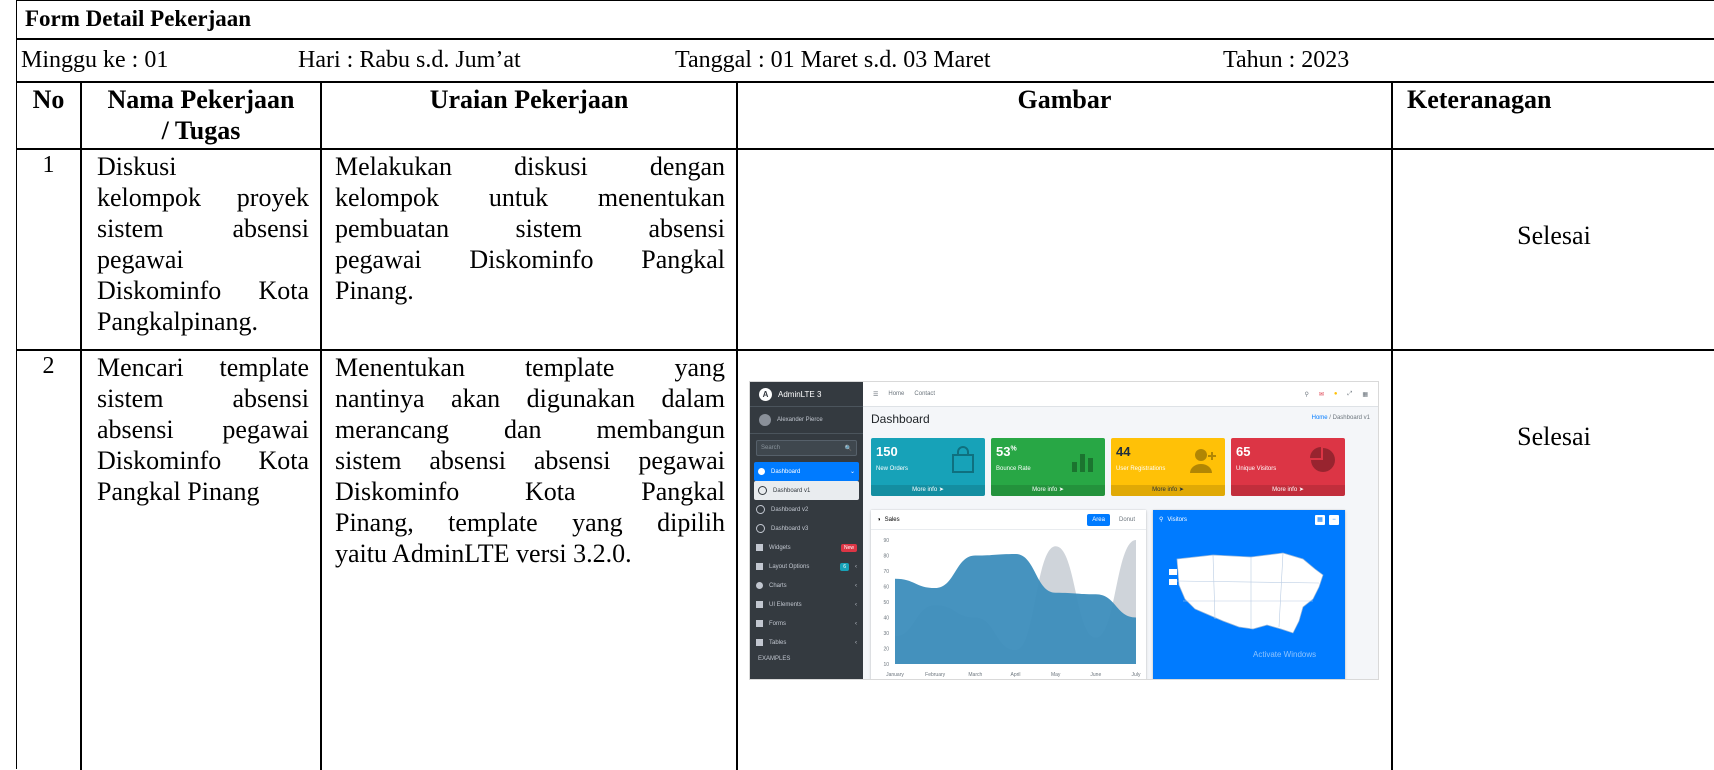 This screenshot has width=1714, height=770. I want to click on fullscreen-icon: ⤢, so click(1350, 393).